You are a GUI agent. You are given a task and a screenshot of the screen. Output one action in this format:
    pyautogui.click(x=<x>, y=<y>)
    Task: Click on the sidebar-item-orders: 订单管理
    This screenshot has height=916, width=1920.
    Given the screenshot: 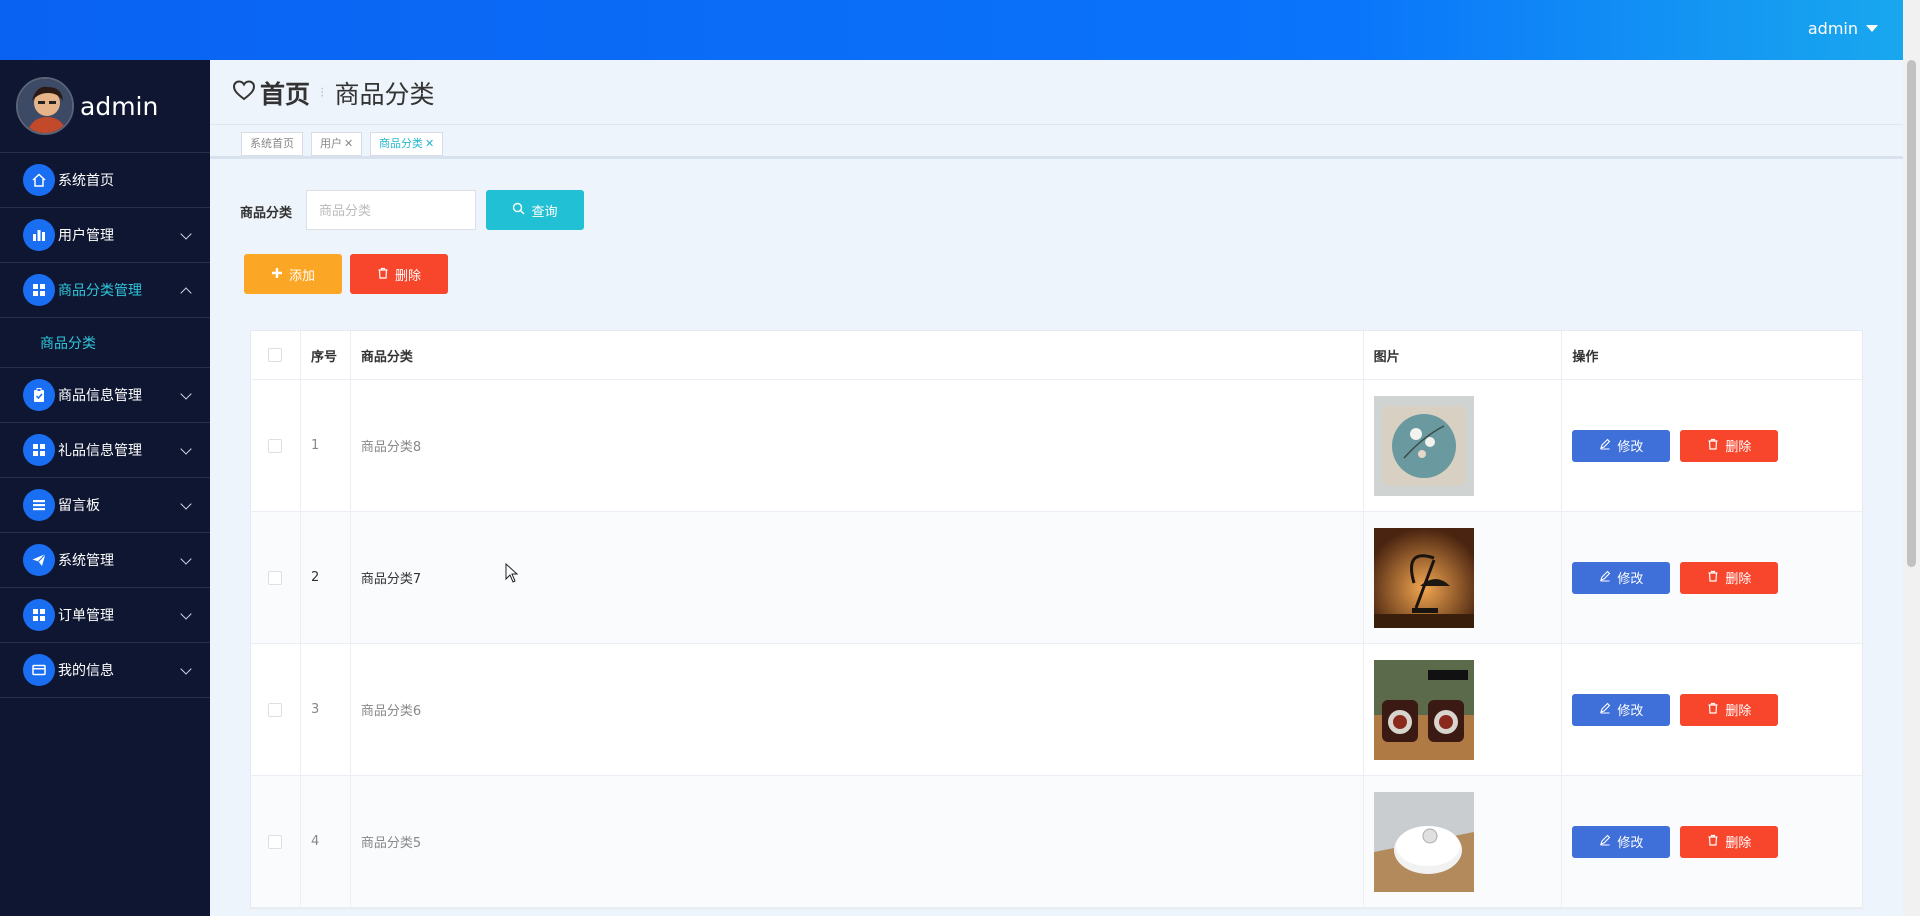 What is the action you would take?
    pyautogui.click(x=105, y=615)
    